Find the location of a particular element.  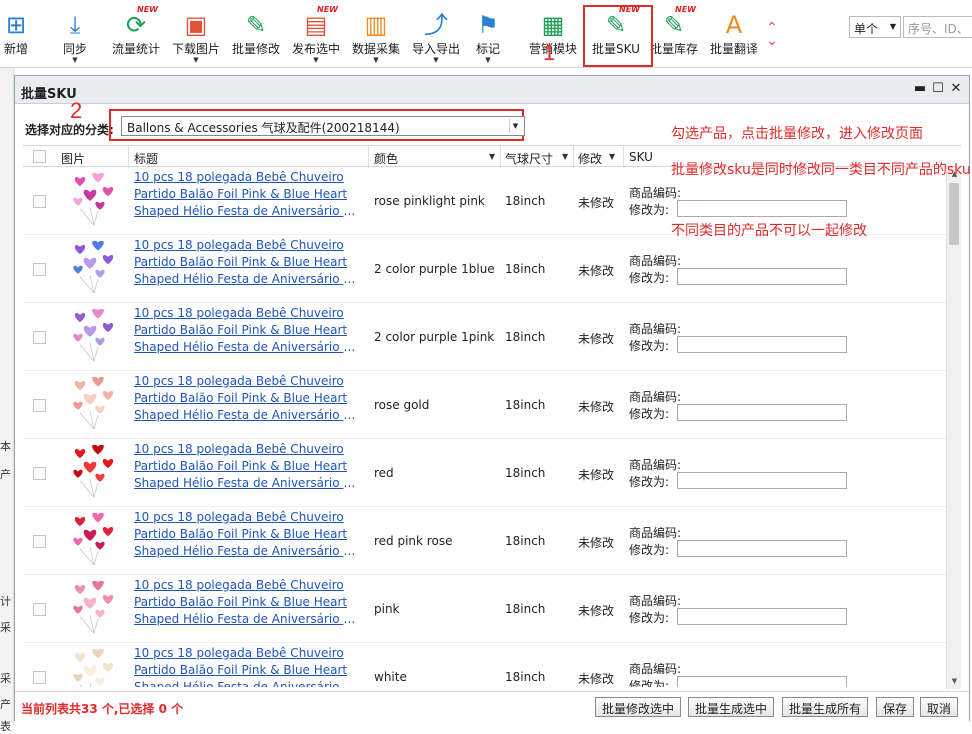

toolbar-button-2: ⟳ 流量统计 NEW is located at coordinates (136, 34).